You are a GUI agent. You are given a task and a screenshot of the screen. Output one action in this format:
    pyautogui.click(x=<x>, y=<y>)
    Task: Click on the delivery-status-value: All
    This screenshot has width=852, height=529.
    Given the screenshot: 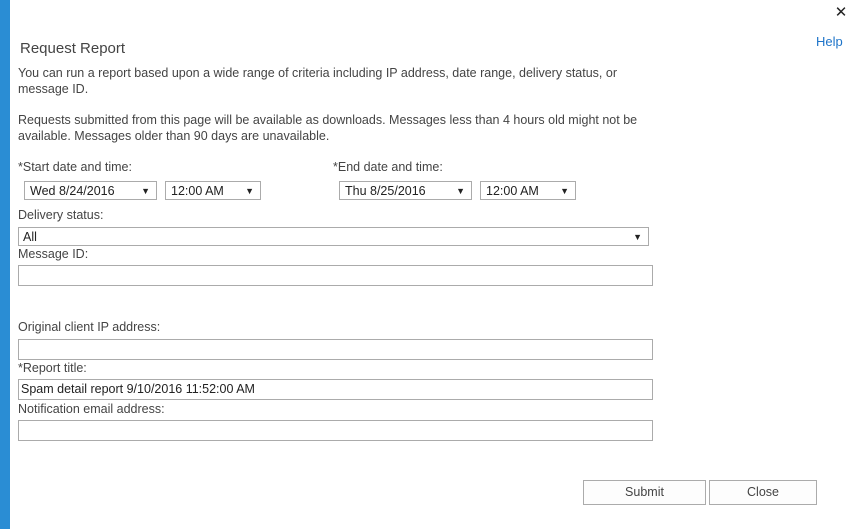 What is the action you would take?
    pyautogui.click(x=30, y=237)
    